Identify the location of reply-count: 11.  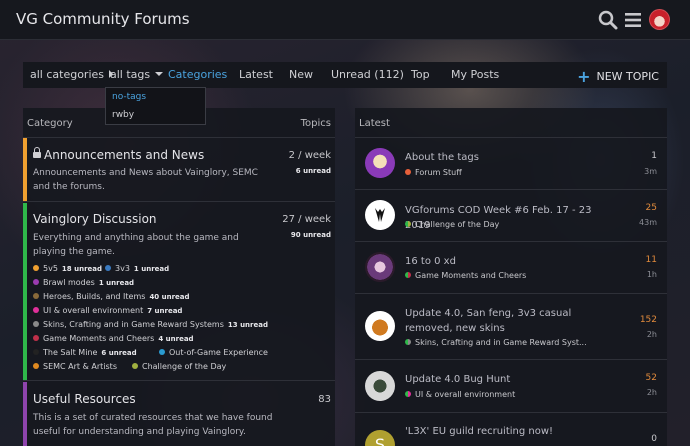
(651, 260).